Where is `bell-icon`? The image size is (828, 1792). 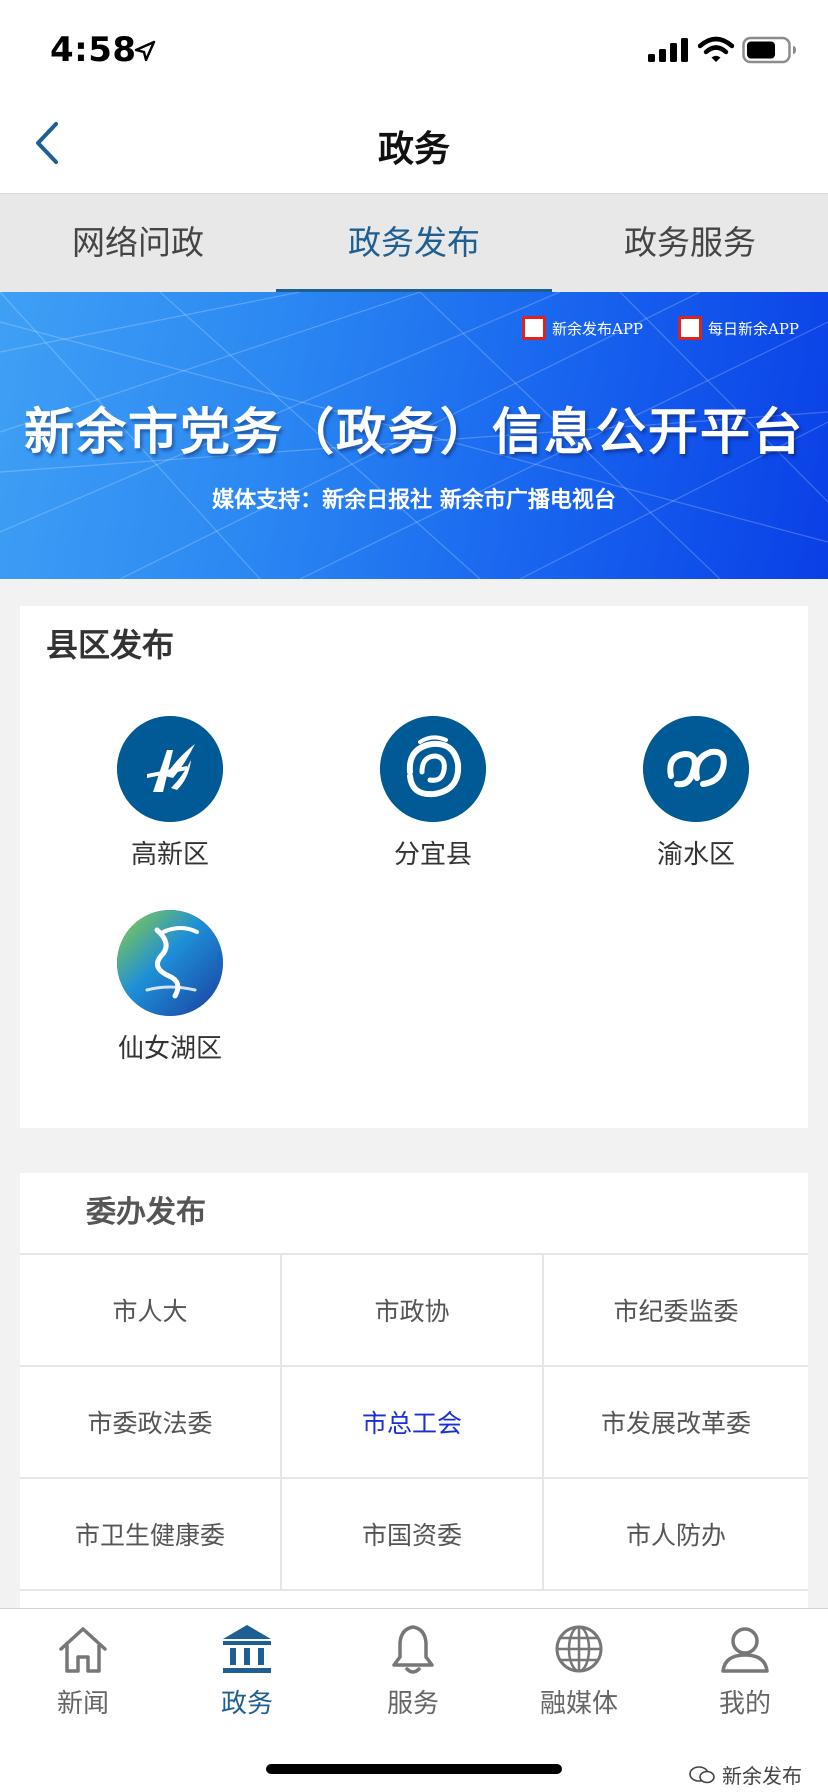 bell-icon is located at coordinates (413, 1649).